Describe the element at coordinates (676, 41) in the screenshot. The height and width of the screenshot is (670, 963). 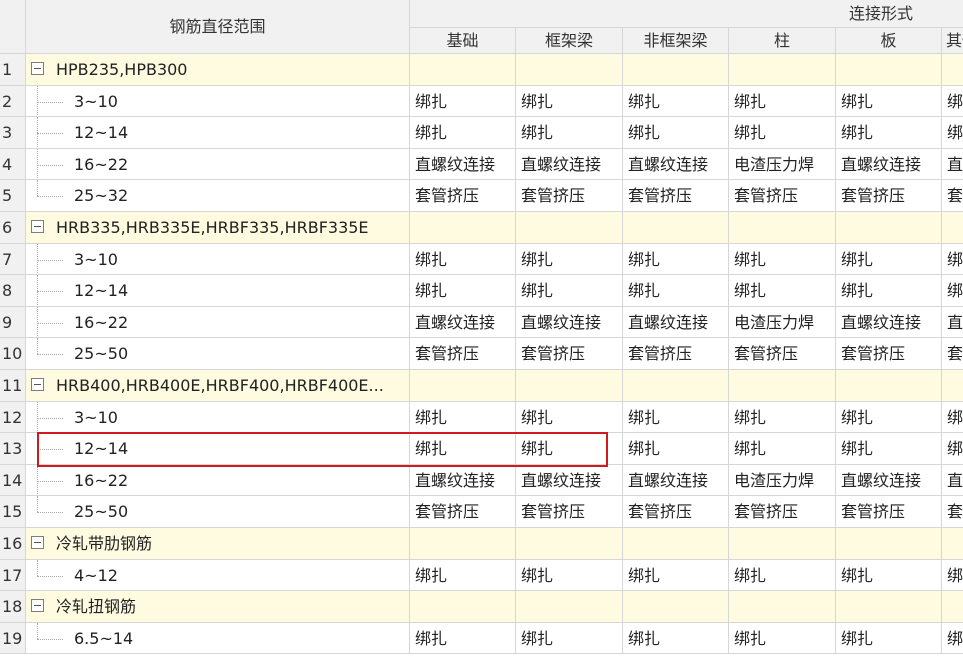
I see `column-header-non-frame-beam: 非框架梁` at that location.